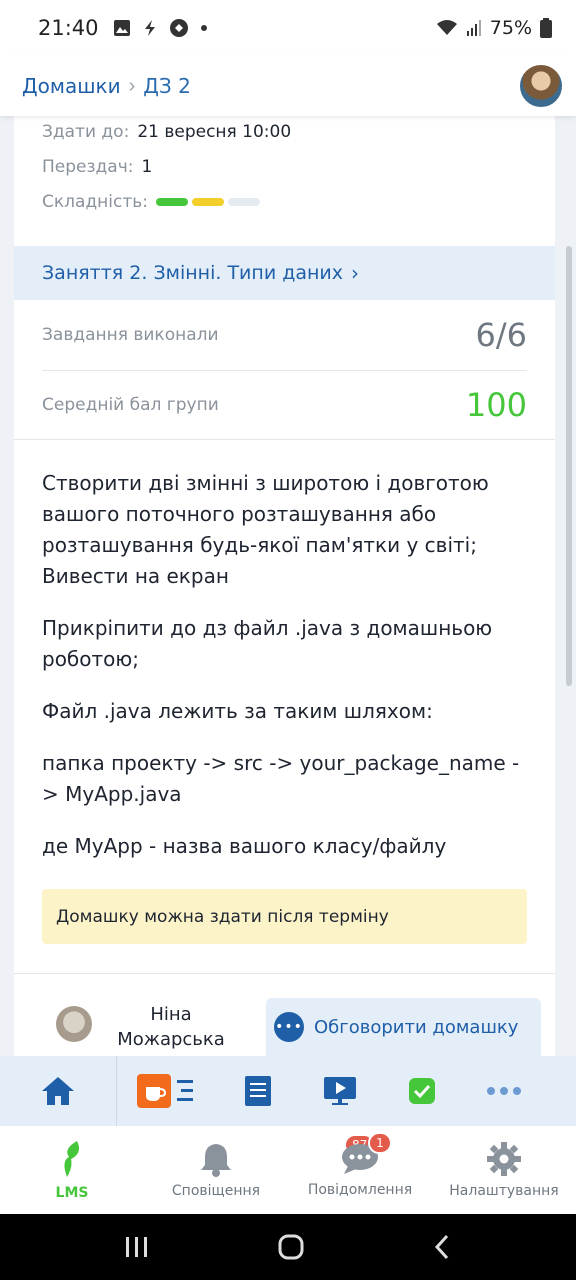 The image size is (576, 1280). Describe the element at coordinates (71, 1159) in the screenshot. I see `lms-logo-icon` at that location.